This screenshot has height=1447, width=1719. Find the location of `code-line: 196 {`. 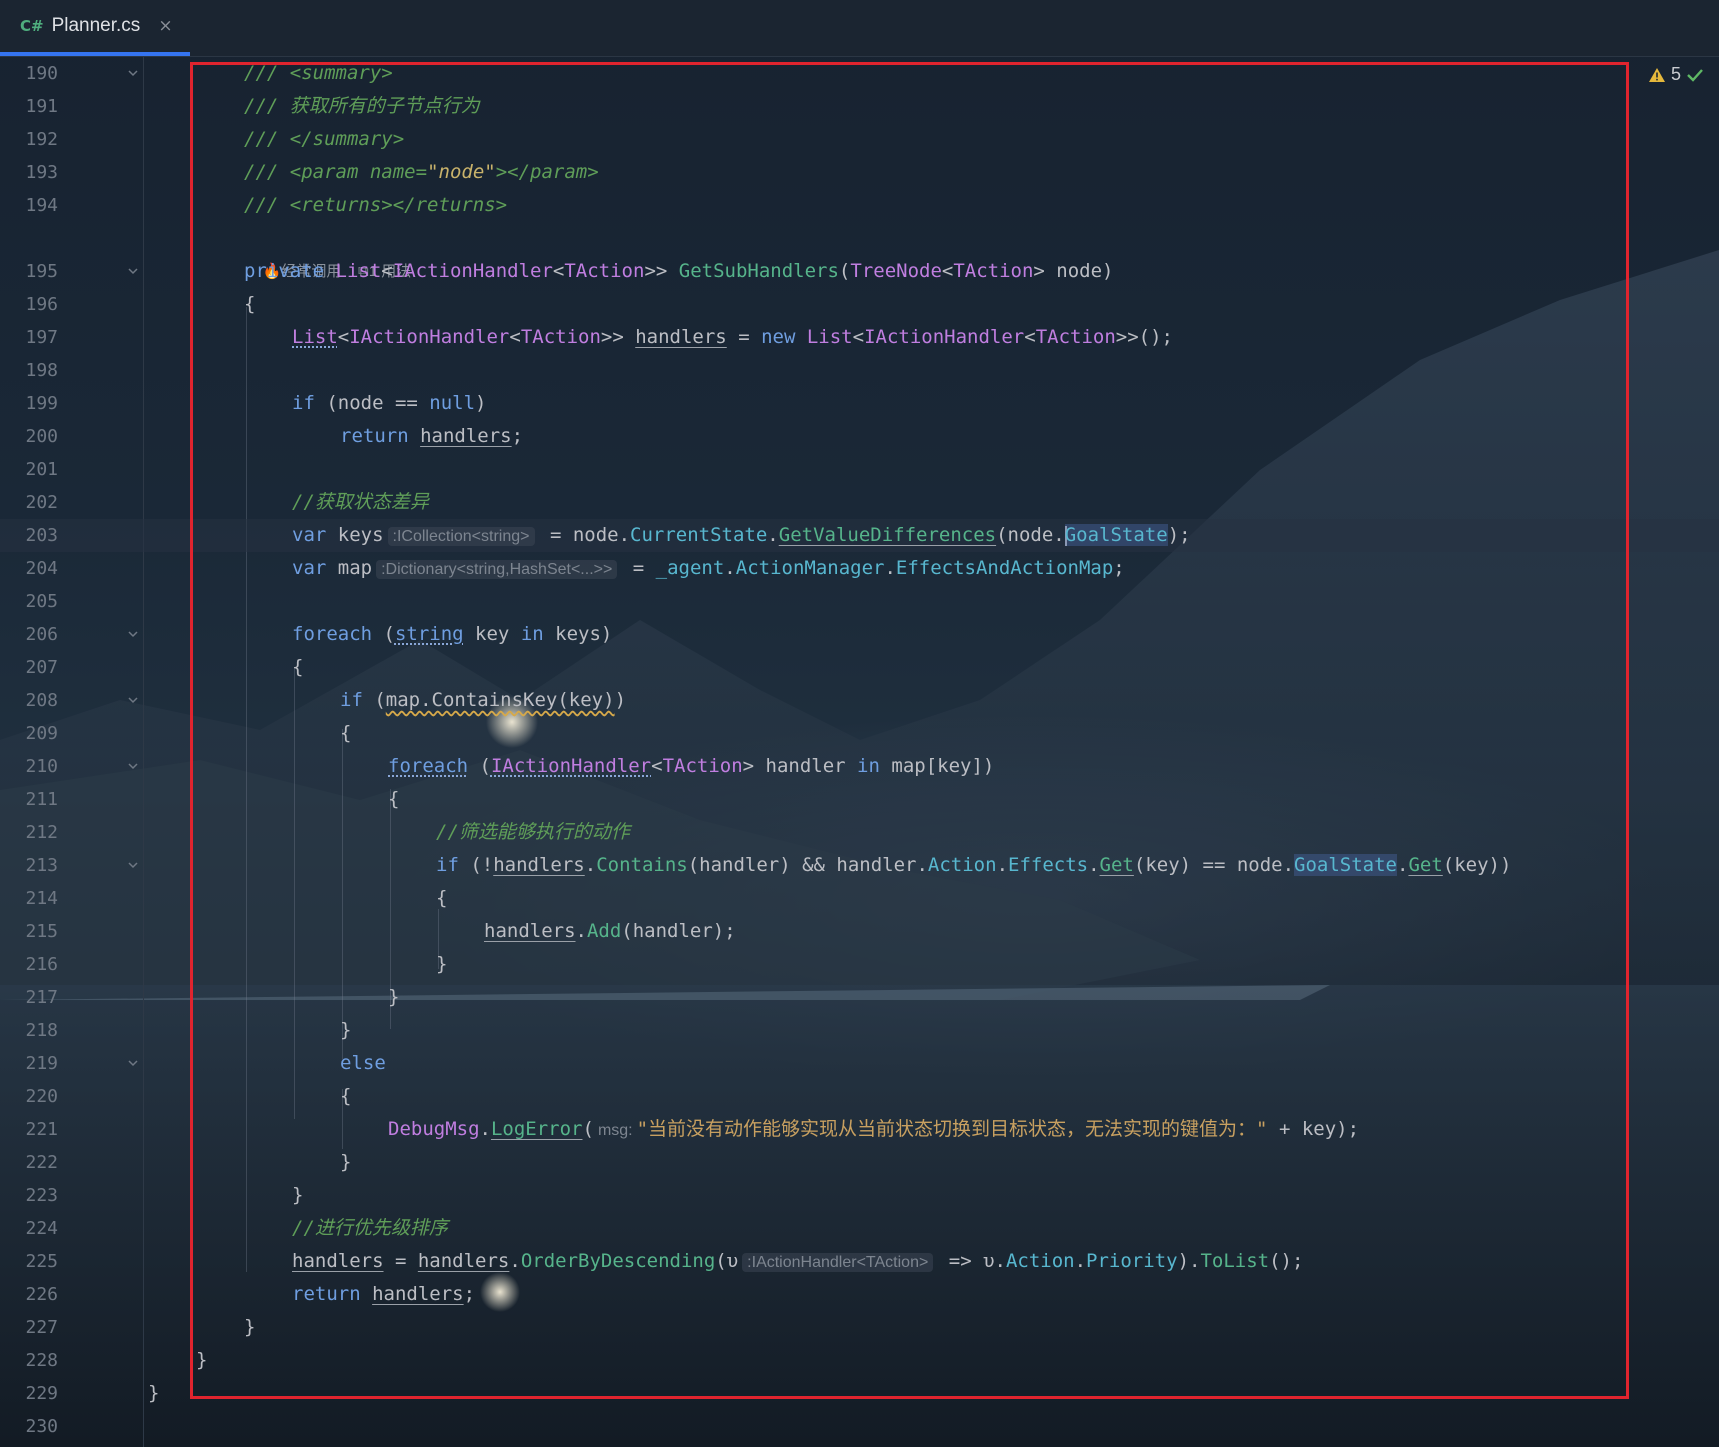

code-line: 196 { is located at coordinates (859, 304).